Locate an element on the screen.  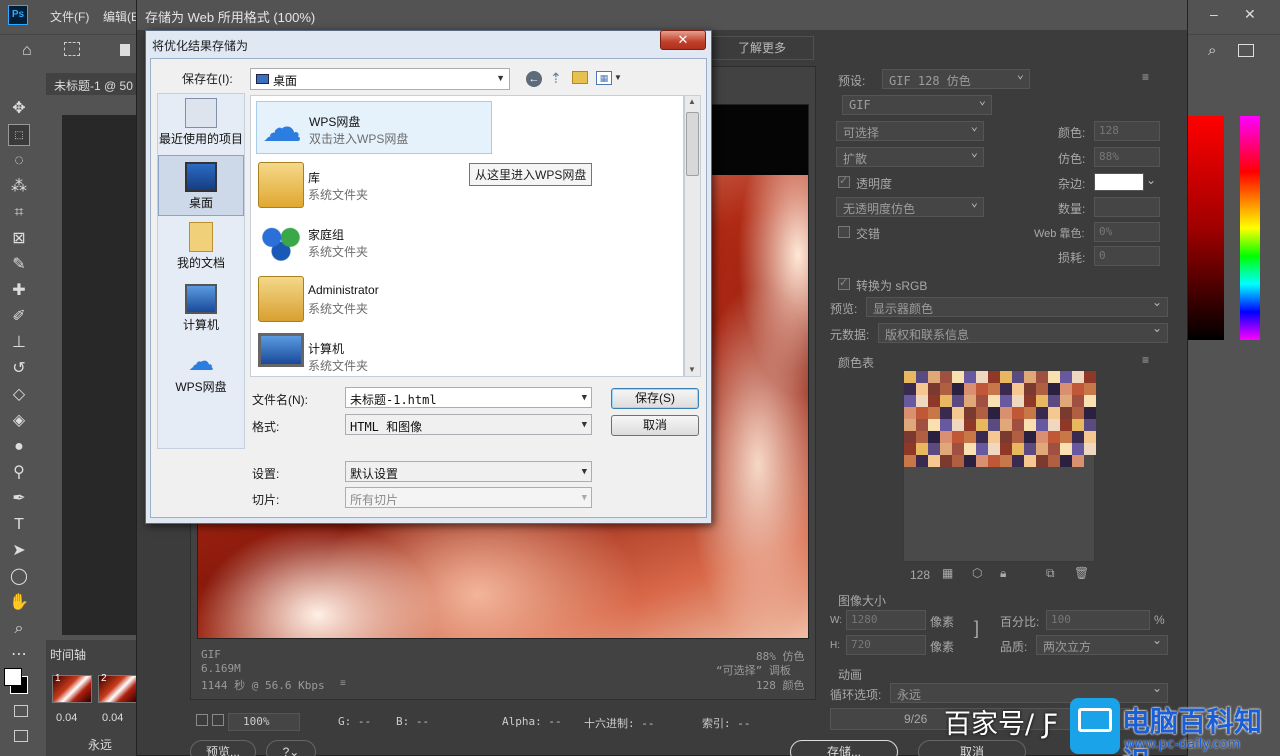
stamp-icon: ⊥ is located at coordinates (19, 343).